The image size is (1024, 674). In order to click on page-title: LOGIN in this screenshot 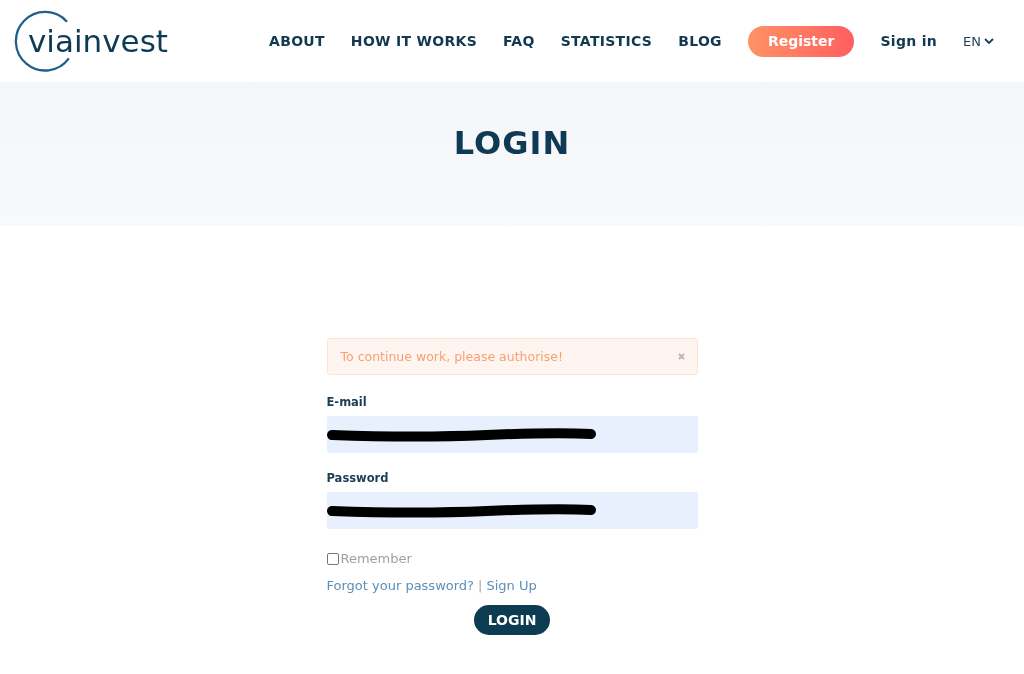, I will do `click(512, 144)`.